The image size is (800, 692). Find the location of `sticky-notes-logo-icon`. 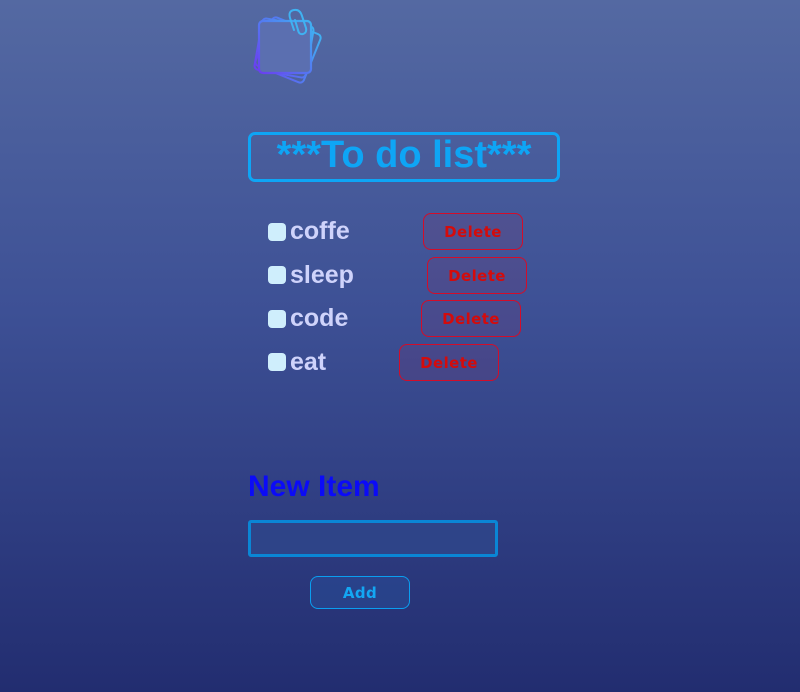

sticky-notes-logo-icon is located at coordinates (286, 47).